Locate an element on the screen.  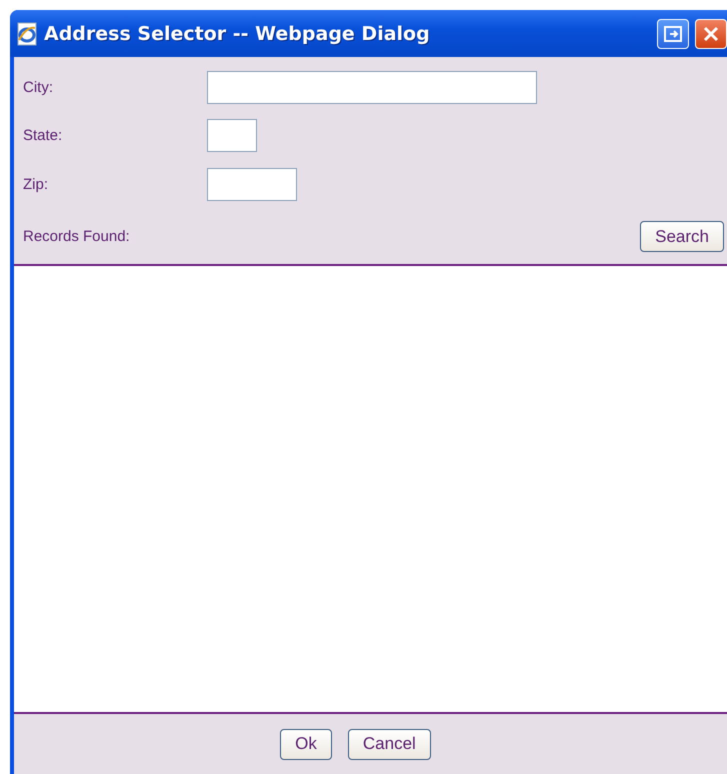
close-button is located at coordinates (711, 33).